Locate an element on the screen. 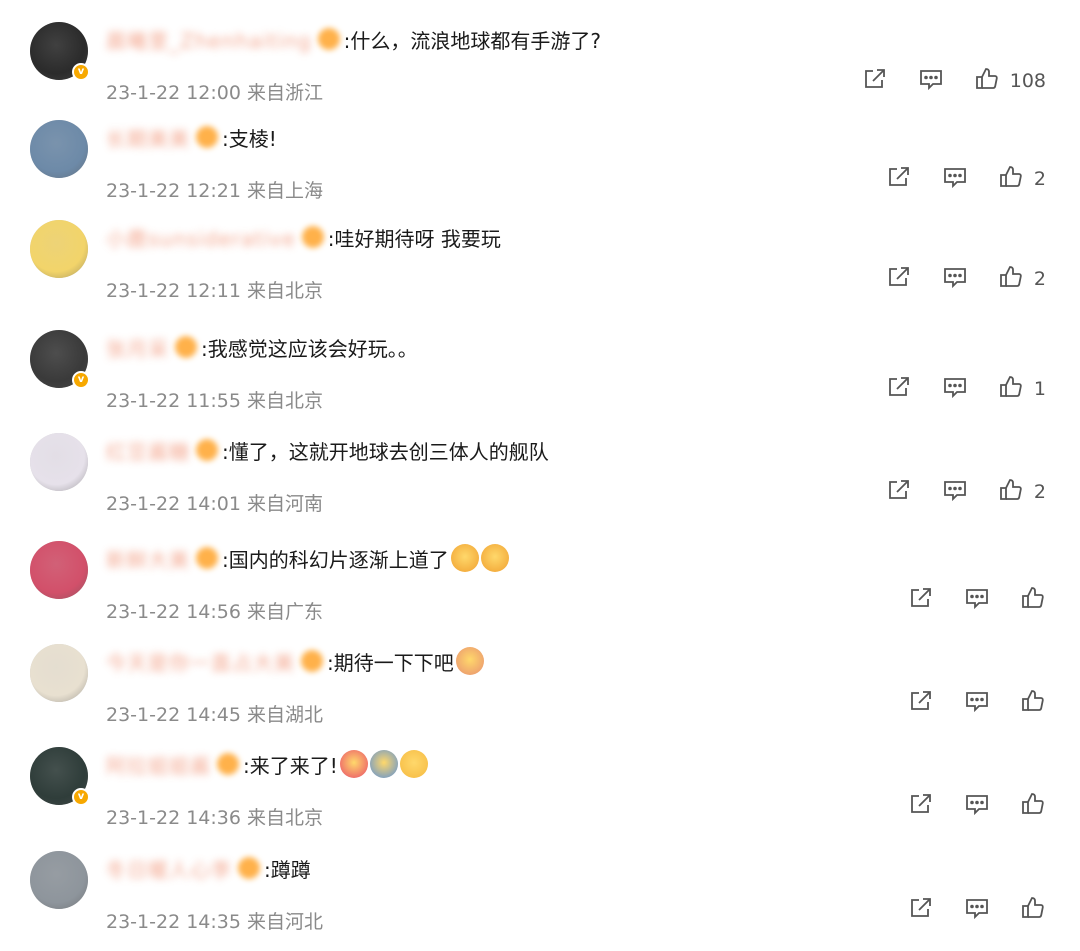  comment-meta: 23-1-22 14:01 来自河南 is located at coordinates (214, 502).